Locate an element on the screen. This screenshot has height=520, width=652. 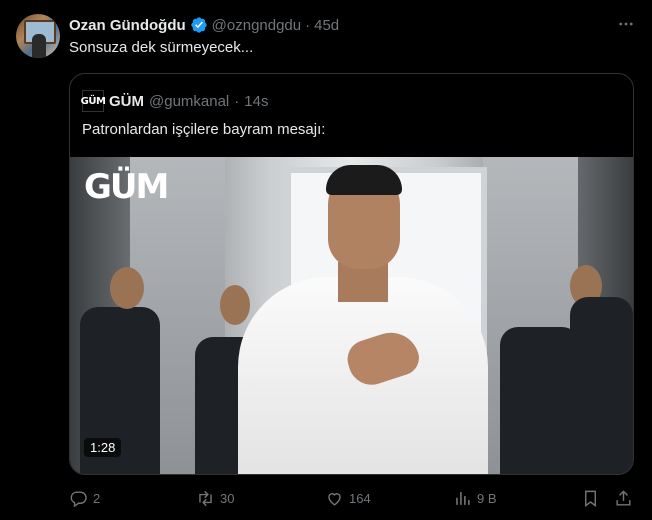
quote-handle: @gumkanal is located at coordinates (189, 101).